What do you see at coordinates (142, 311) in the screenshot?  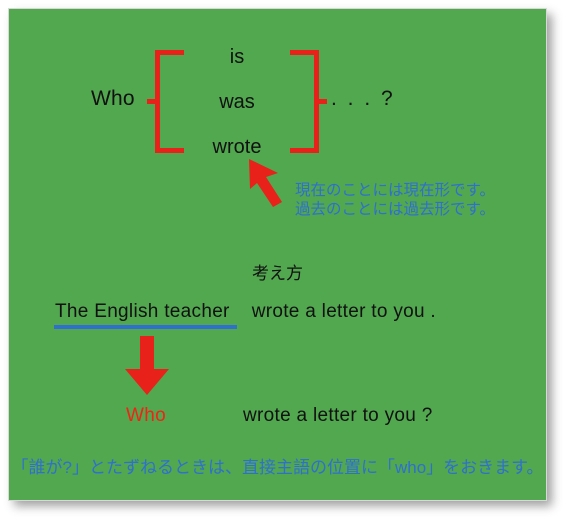 I see `example-source-subject: The English teacher` at bounding box center [142, 311].